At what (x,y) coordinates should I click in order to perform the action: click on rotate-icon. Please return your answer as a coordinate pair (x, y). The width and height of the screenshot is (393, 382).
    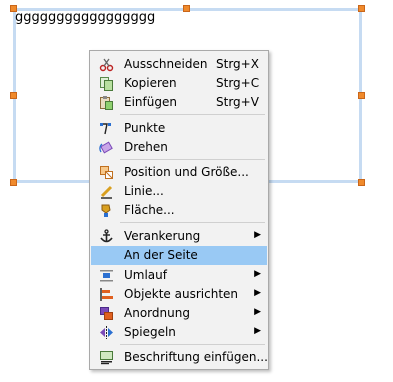
    Looking at the image, I should click on (106, 147).